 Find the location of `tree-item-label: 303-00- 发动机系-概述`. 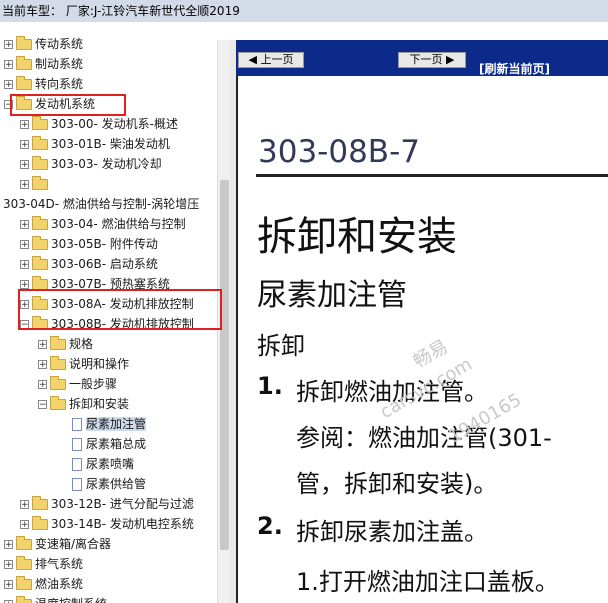

tree-item-label: 303-00- 发动机系-概述 is located at coordinates (114, 124).